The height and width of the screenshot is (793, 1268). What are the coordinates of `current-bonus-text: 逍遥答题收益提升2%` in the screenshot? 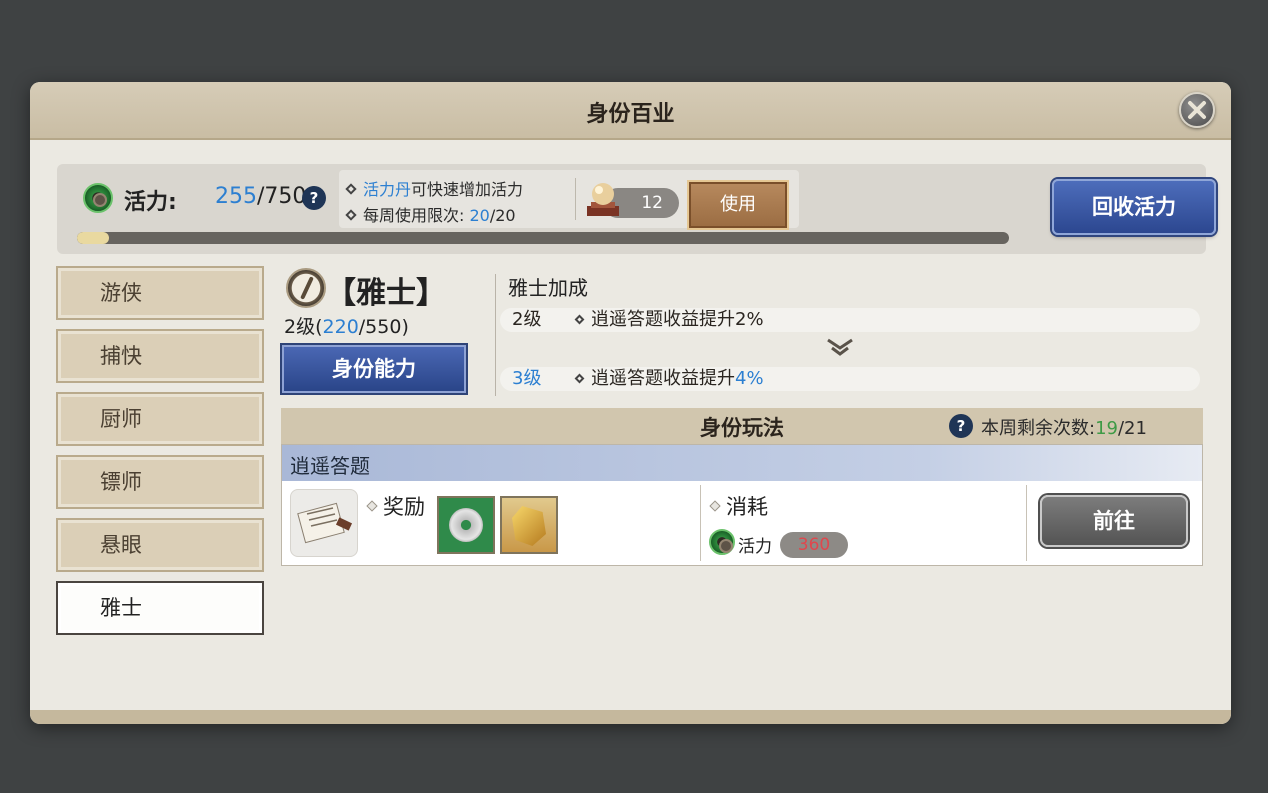 It's located at (669, 320).